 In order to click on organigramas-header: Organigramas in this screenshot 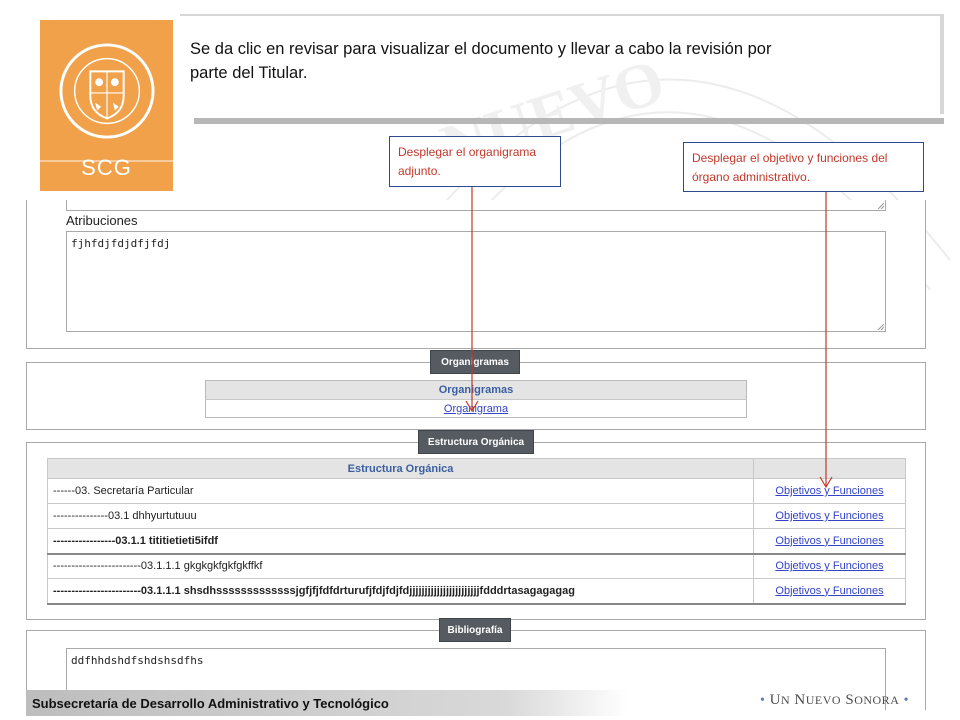, I will do `click(476, 390)`.